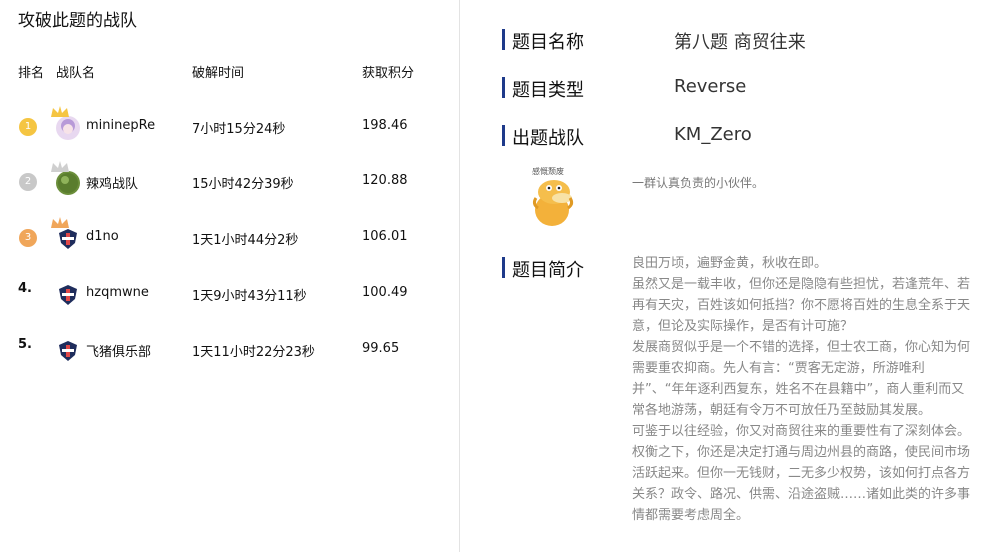  What do you see at coordinates (68, 183) in the screenshot?
I see `green-blob-avatar-icon` at bounding box center [68, 183].